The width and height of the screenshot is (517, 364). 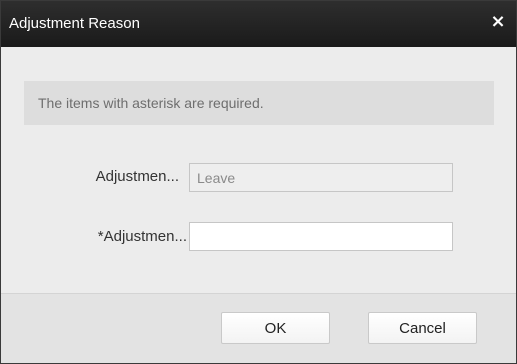 What do you see at coordinates (422, 328) in the screenshot?
I see `cancel-button: Cancel` at bounding box center [422, 328].